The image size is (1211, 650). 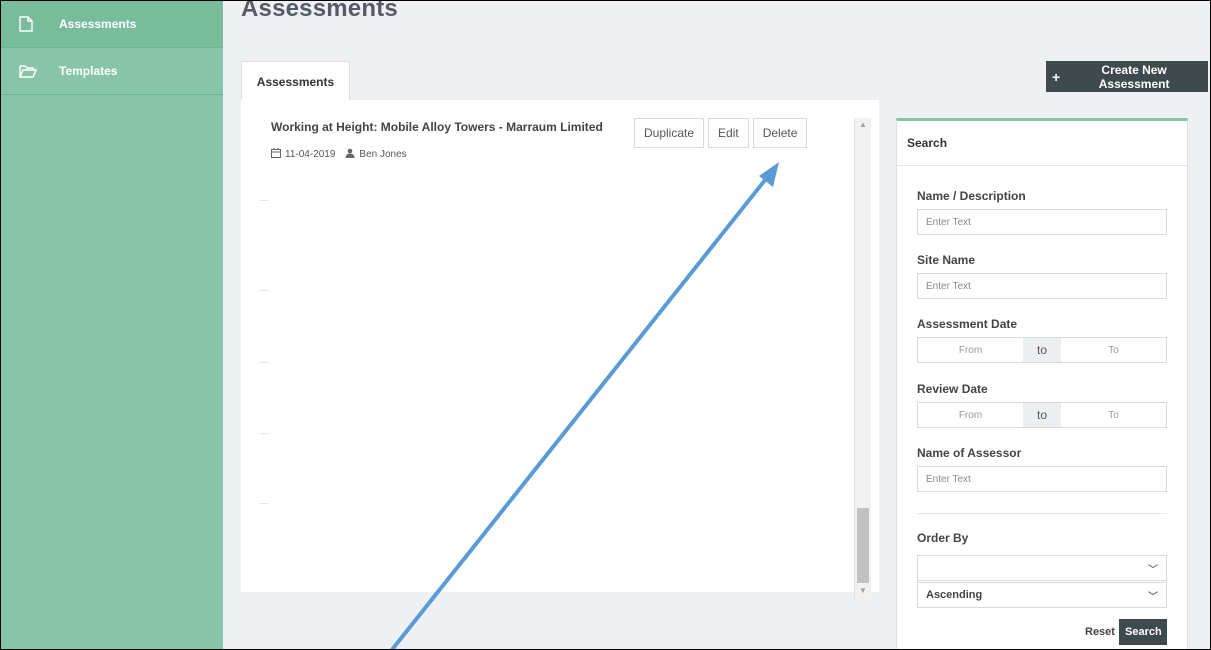 What do you see at coordinates (310, 154) in the screenshot?
I see `assessment-date: 11-04-2019` at bounding box center [310, 154].